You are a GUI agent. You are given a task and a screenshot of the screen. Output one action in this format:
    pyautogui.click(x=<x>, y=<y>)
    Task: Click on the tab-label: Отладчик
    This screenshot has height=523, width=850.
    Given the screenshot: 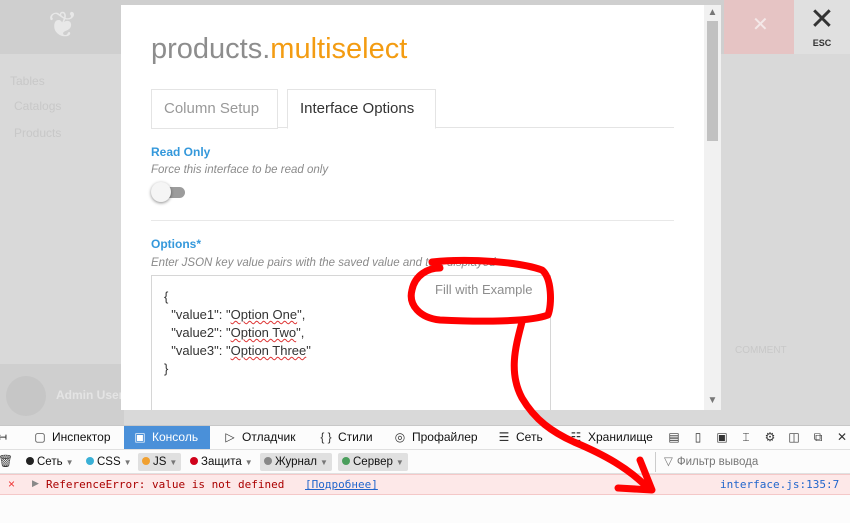 What is the action you would take?
    pyautogui.click(x=269, y=437)
    